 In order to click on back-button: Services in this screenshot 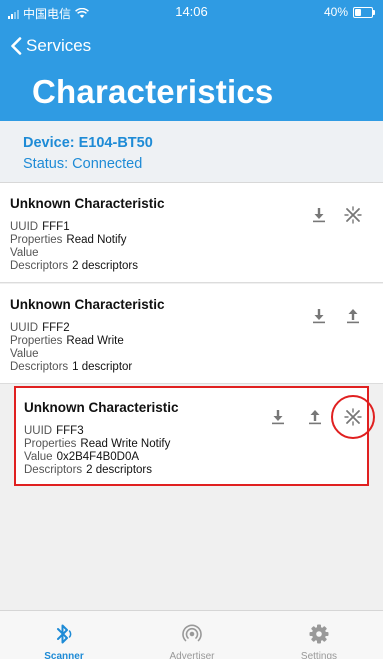, I will do `click(50, 46)`.